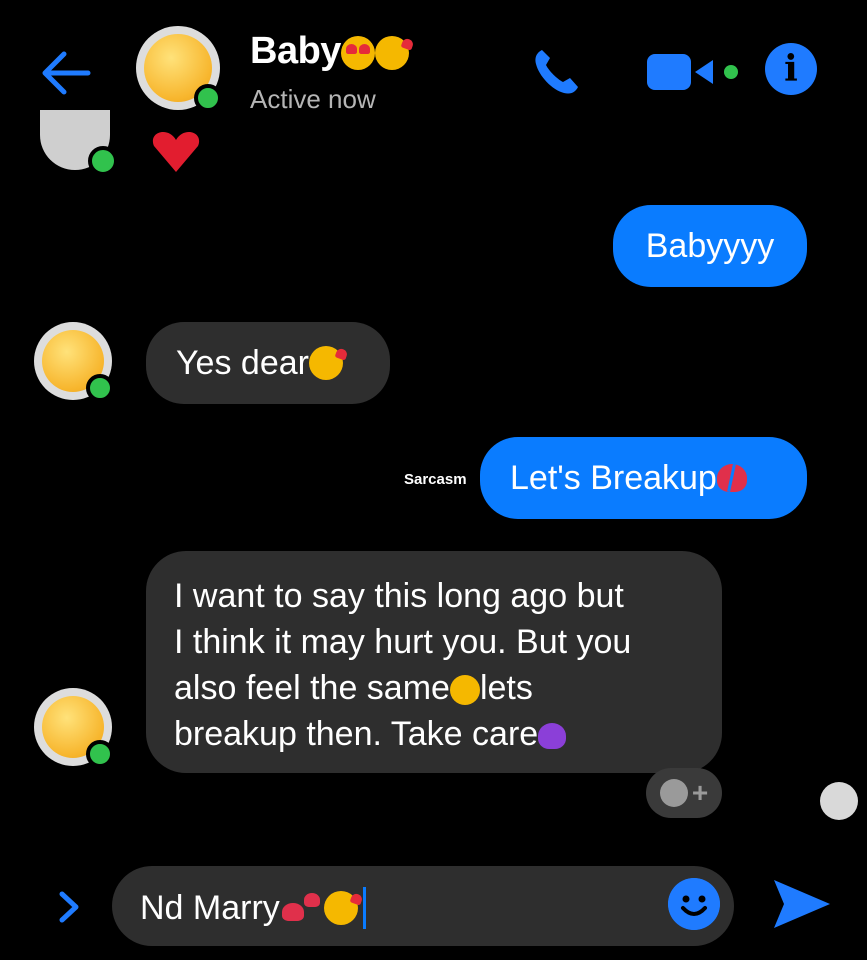  Describe the element at coordinates (66, 73) in the screenshot. I see `back-arrow-icon` at that location.